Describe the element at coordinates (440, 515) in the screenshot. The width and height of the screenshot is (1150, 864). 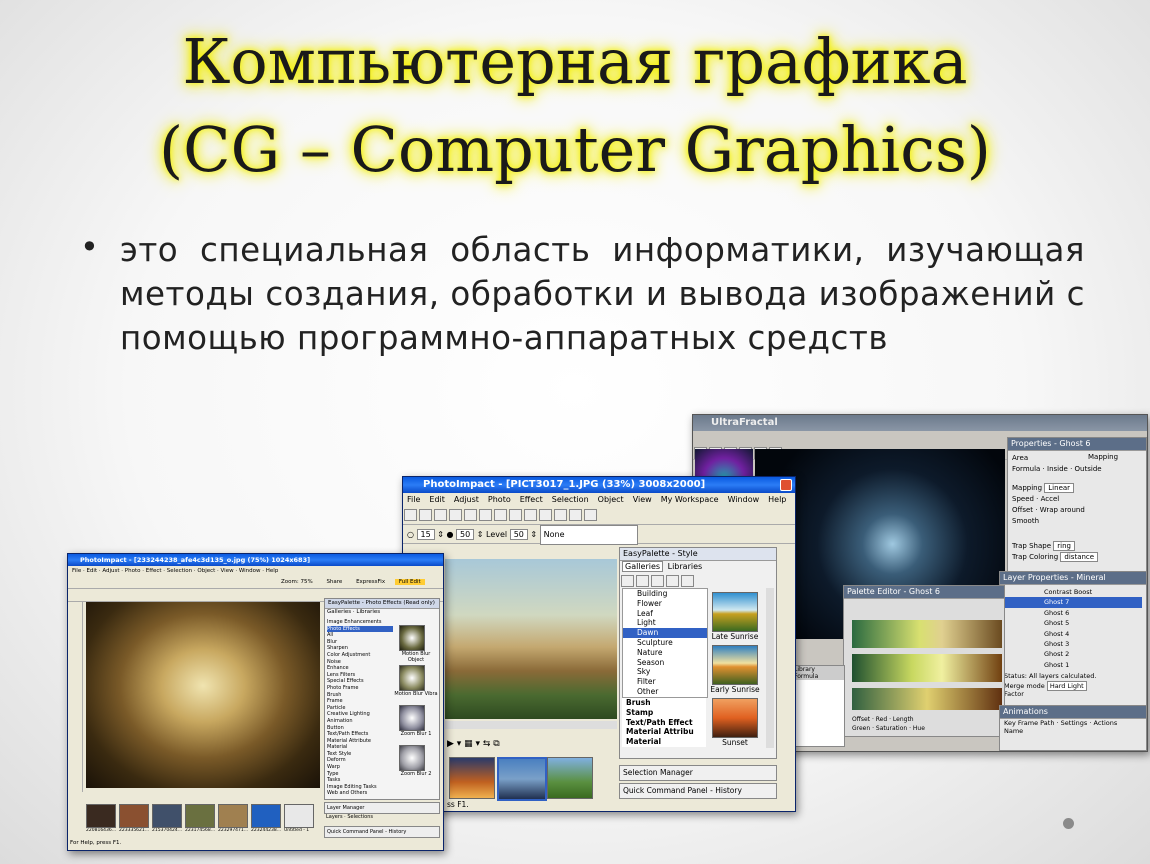
I see `save-icon` at that location.